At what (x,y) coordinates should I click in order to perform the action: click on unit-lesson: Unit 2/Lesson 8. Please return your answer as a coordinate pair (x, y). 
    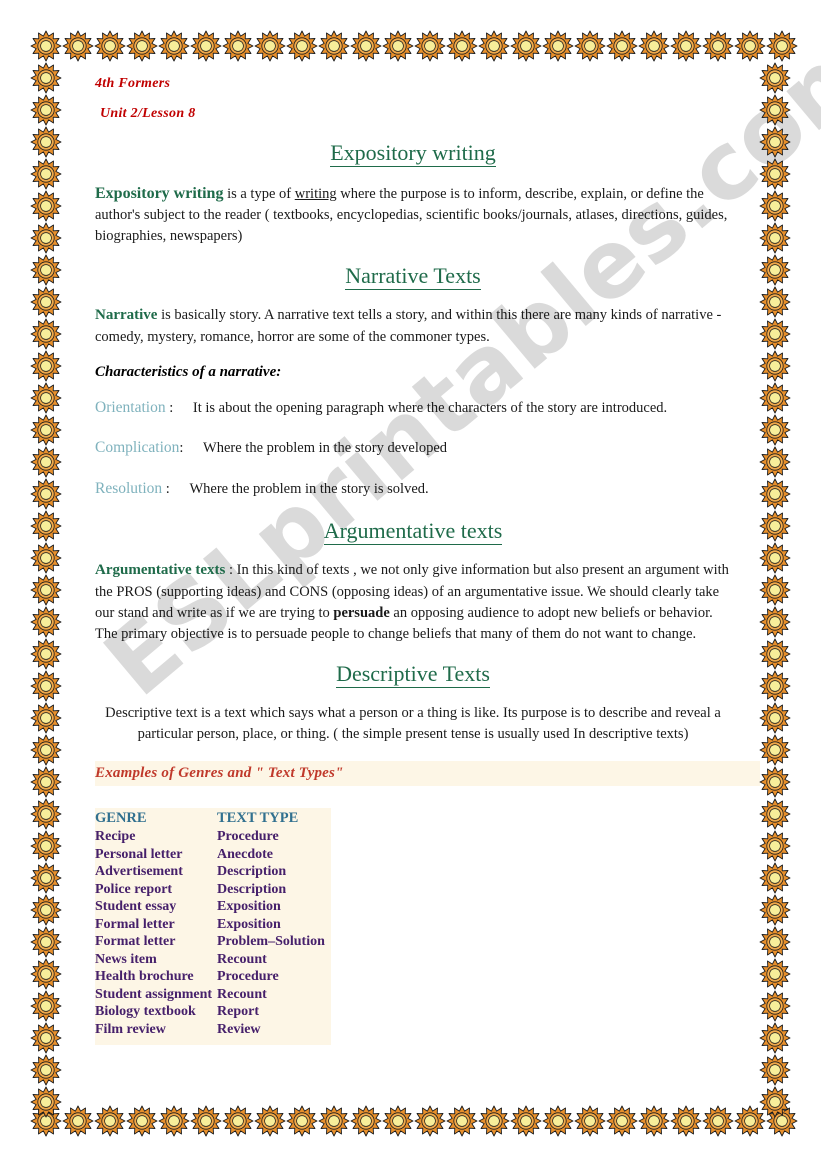
    Looking at the image, I should click on (148, 113).